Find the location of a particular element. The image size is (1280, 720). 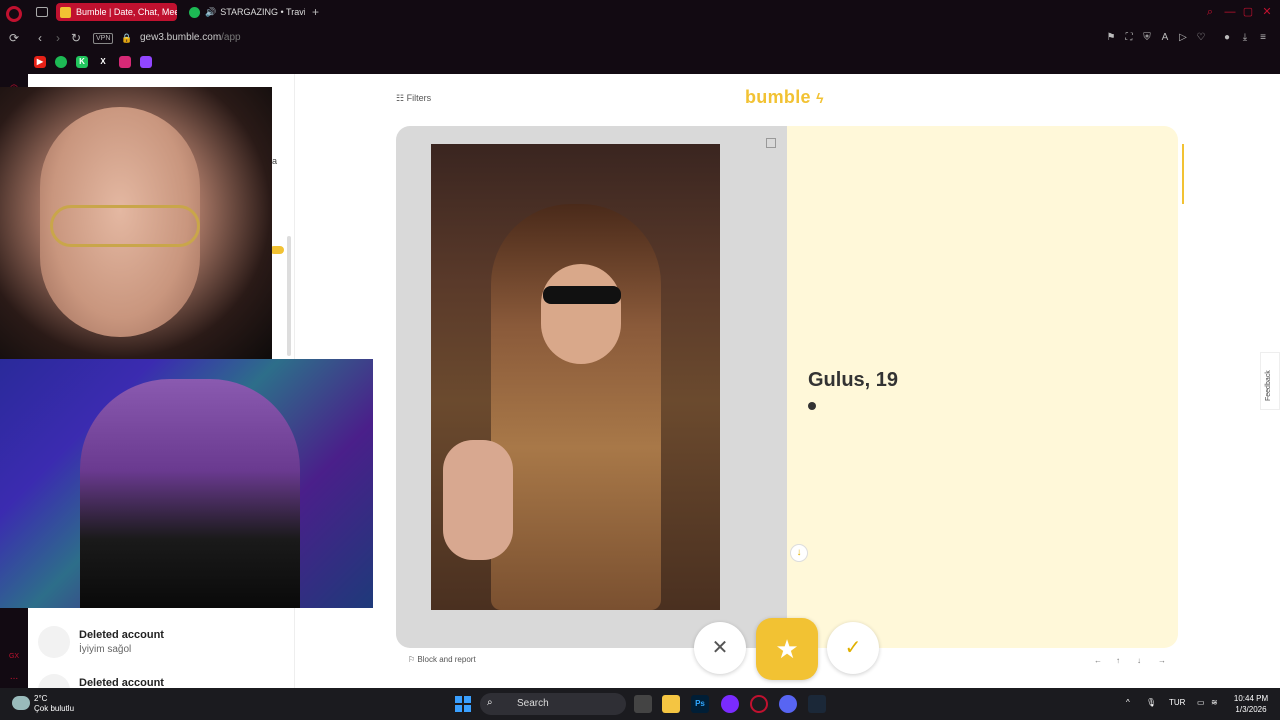

new-tab-button: + is located at coordinates (315, 12).